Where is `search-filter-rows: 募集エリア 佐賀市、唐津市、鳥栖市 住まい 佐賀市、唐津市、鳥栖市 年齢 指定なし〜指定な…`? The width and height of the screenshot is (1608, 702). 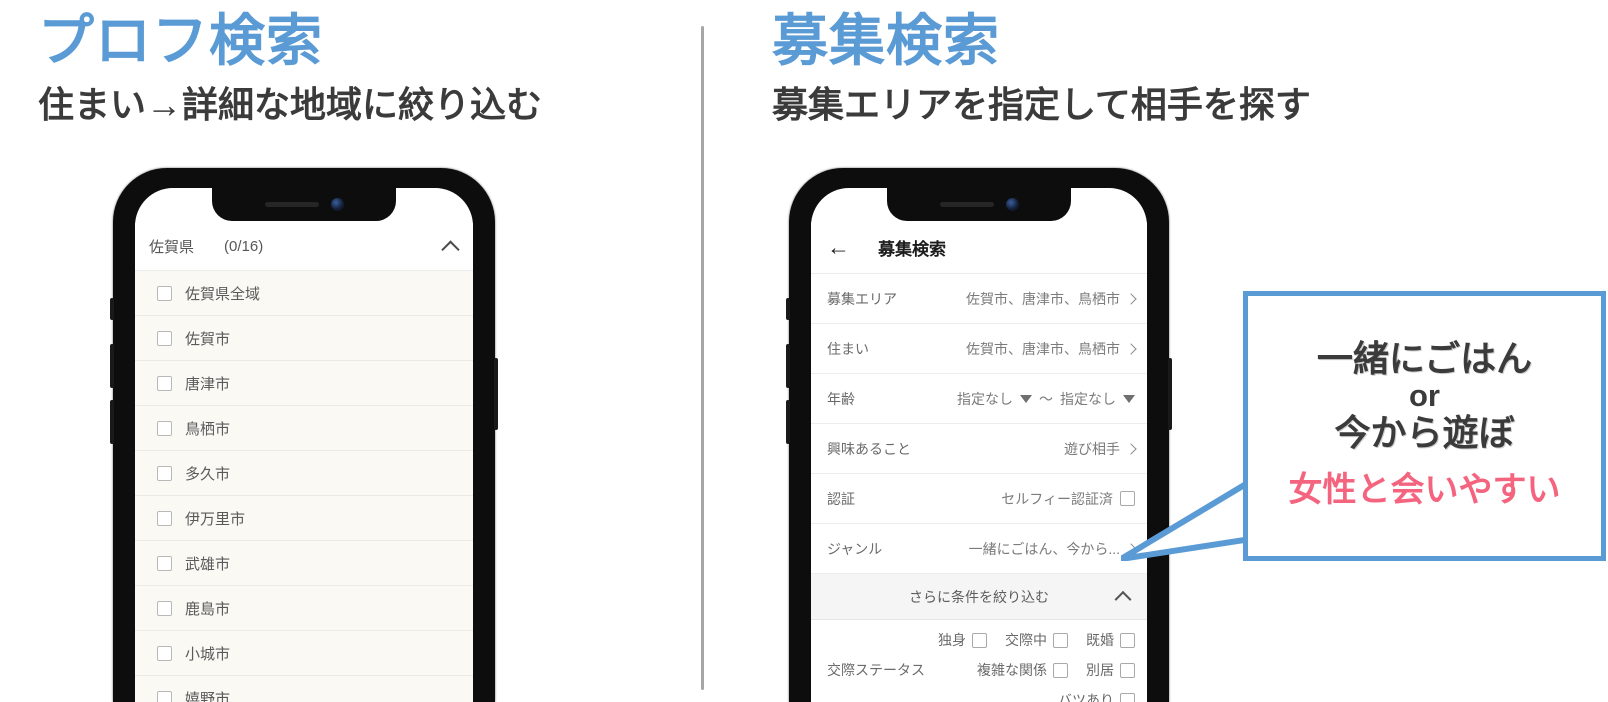
search-filter-rows: 募集エリア 佐賀市、唐津市、鳥栖市 住まい 佐賀市、唐津市、鳥栖市 年齢 指定なし〜指定な… is located at coordinates (979, 424).